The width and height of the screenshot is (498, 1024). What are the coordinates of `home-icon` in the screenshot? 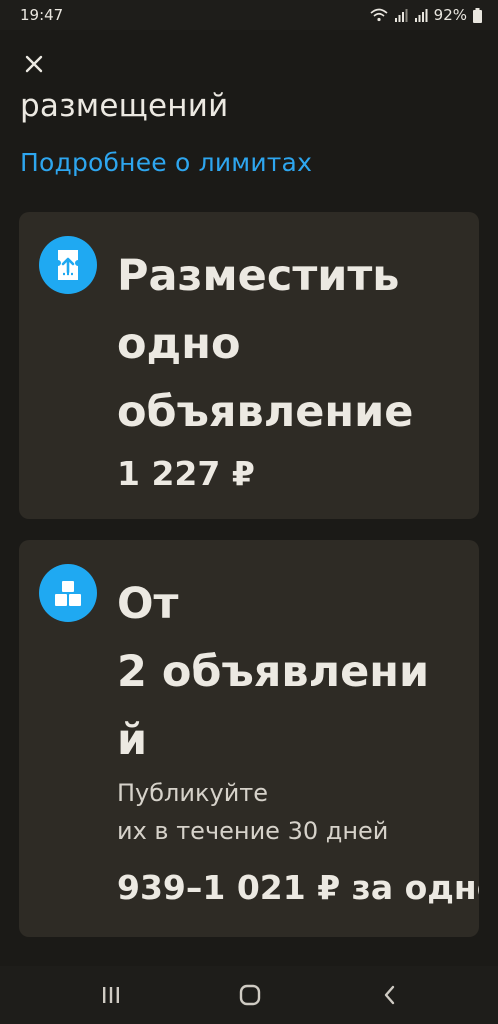 It's located at (250, 995).